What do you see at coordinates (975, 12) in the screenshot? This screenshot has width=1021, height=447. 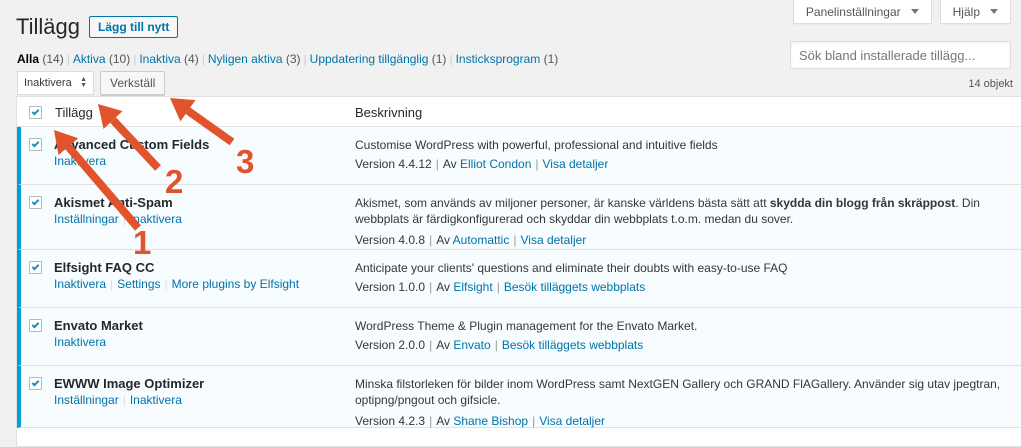 I see `help-button: Hjälp` at bounding box center [975, 12].